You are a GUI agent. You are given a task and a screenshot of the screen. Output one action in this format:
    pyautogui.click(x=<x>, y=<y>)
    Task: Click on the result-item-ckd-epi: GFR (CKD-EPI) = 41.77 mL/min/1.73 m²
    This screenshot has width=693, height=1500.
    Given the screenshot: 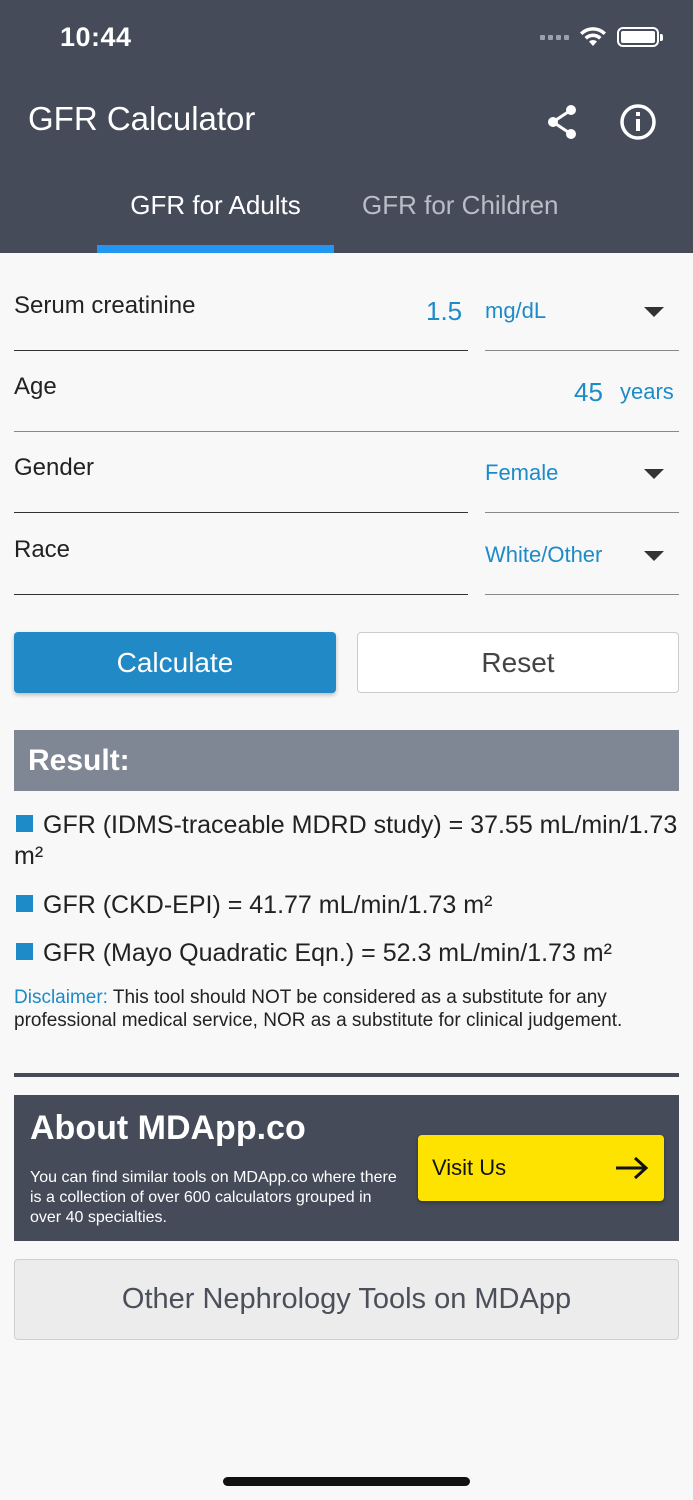 What is the action you would take?
    pyautogui.click(x=346, y=905)
    